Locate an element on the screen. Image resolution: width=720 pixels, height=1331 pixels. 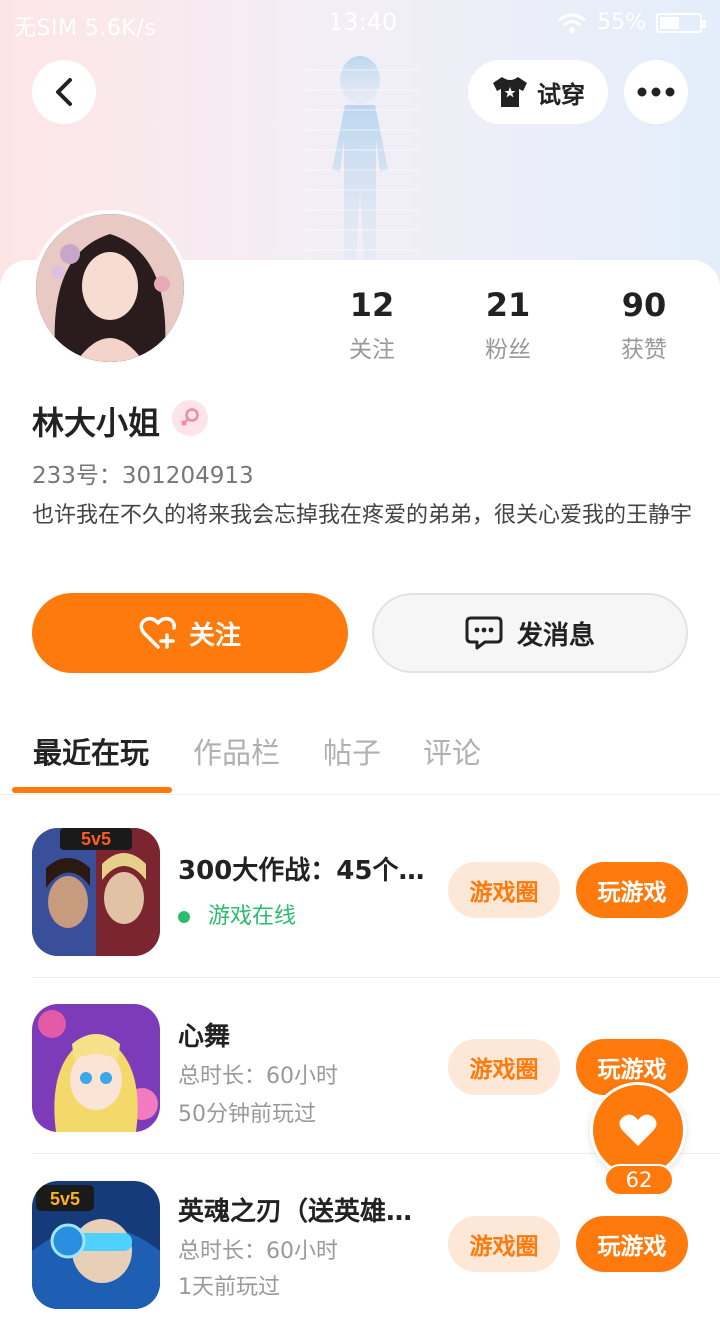
profile-tabs: 最近在玩 作品栏 帖子 评论 is located at coordinates (360, 757).